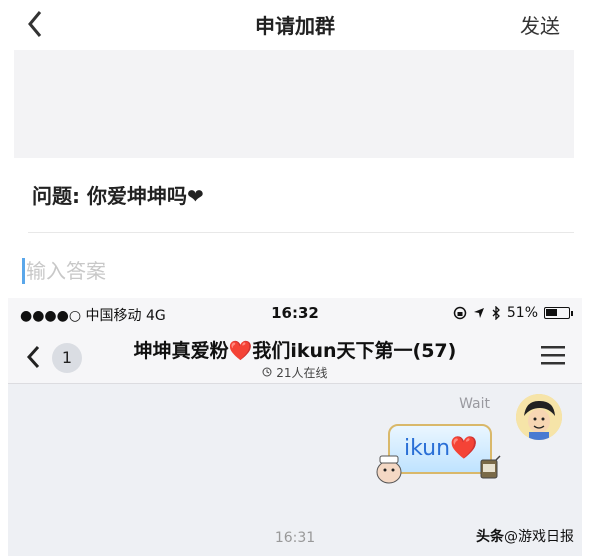 The height and width of the screenshot is (556, 590). Describe the element at coordinates (240, 351) in the screenshot. I see `heart-icon: ❤️` at that location.